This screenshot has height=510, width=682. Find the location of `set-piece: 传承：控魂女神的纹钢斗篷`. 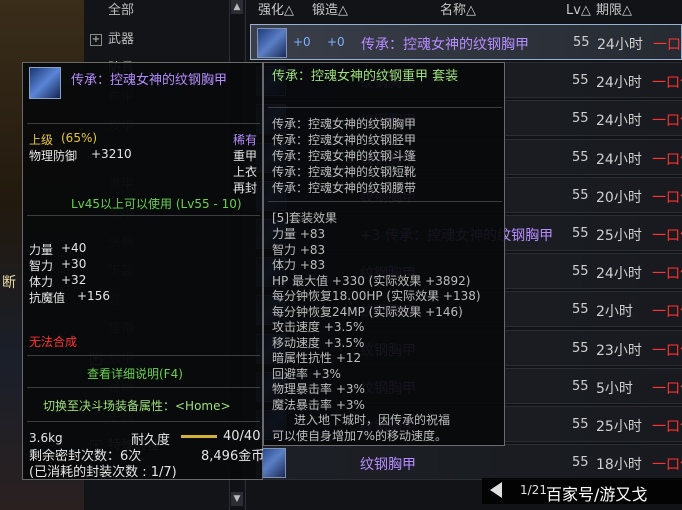

set-piece: 传承：控魂女神的纹钢斗篷 is located at coordinates (344, 156).